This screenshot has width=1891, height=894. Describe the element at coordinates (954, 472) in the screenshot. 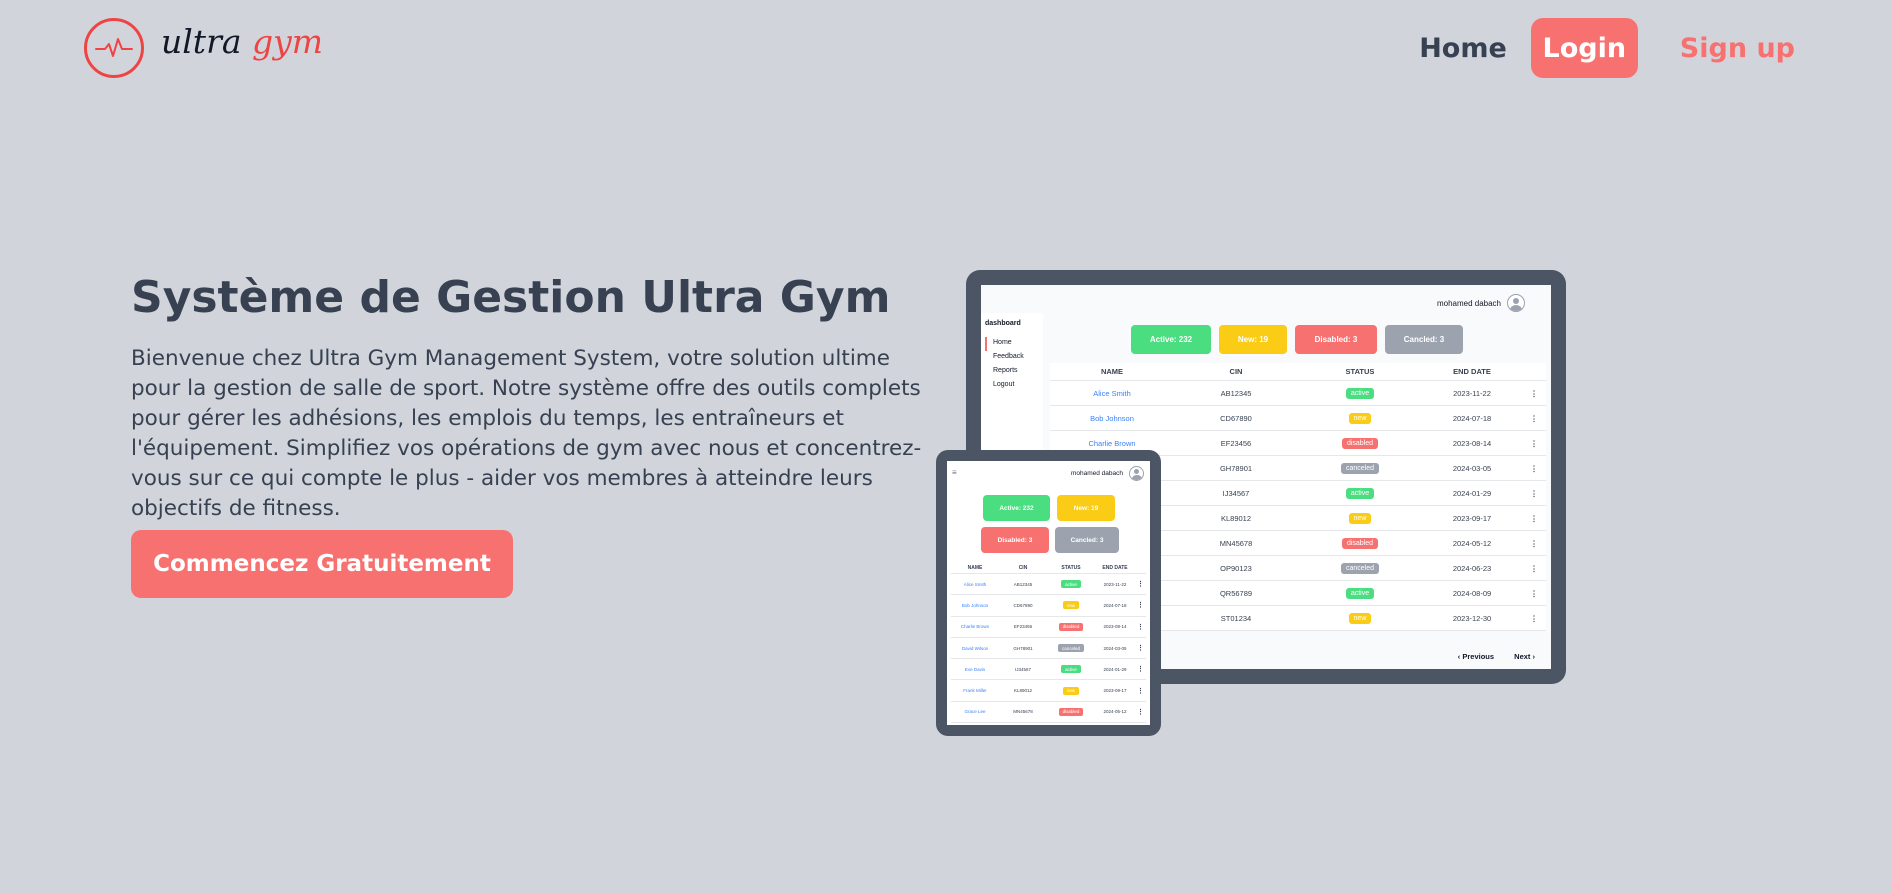

I see `menu-icon: ≡` at that location.